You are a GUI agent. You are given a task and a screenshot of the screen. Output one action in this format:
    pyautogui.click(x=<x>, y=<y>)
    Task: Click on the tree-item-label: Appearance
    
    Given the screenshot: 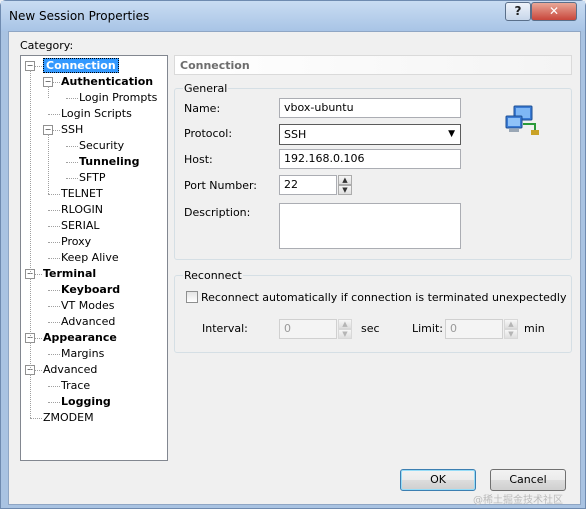 What is the action you would take?
    pyautogui.click(x=80, y=337)
    